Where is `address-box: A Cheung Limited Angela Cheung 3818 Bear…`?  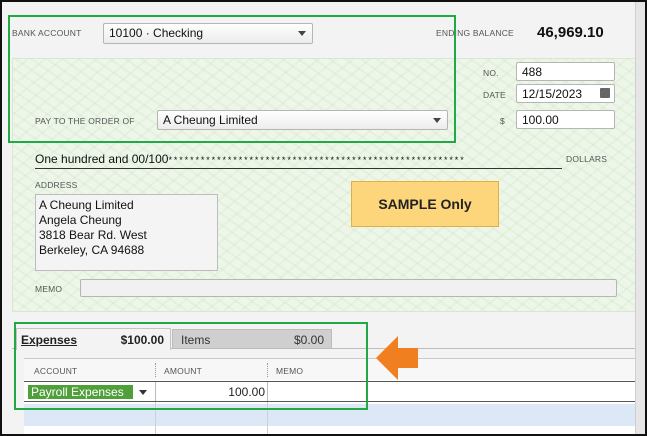 address-box: A Cheung Limited Angela Cheung 3818 Bear… is located at coordinates (126, 232).